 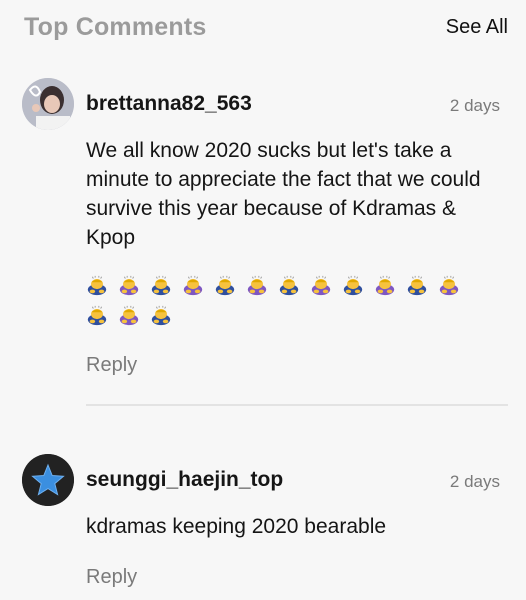 I want to click on comment-divider, so click(x=297, y=405).